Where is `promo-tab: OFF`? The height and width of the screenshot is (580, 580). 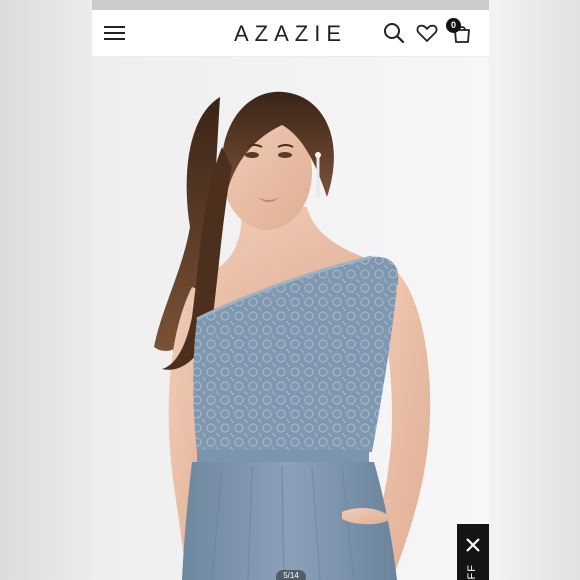 promo-tab: OFF is located at coordinates (473, 552).